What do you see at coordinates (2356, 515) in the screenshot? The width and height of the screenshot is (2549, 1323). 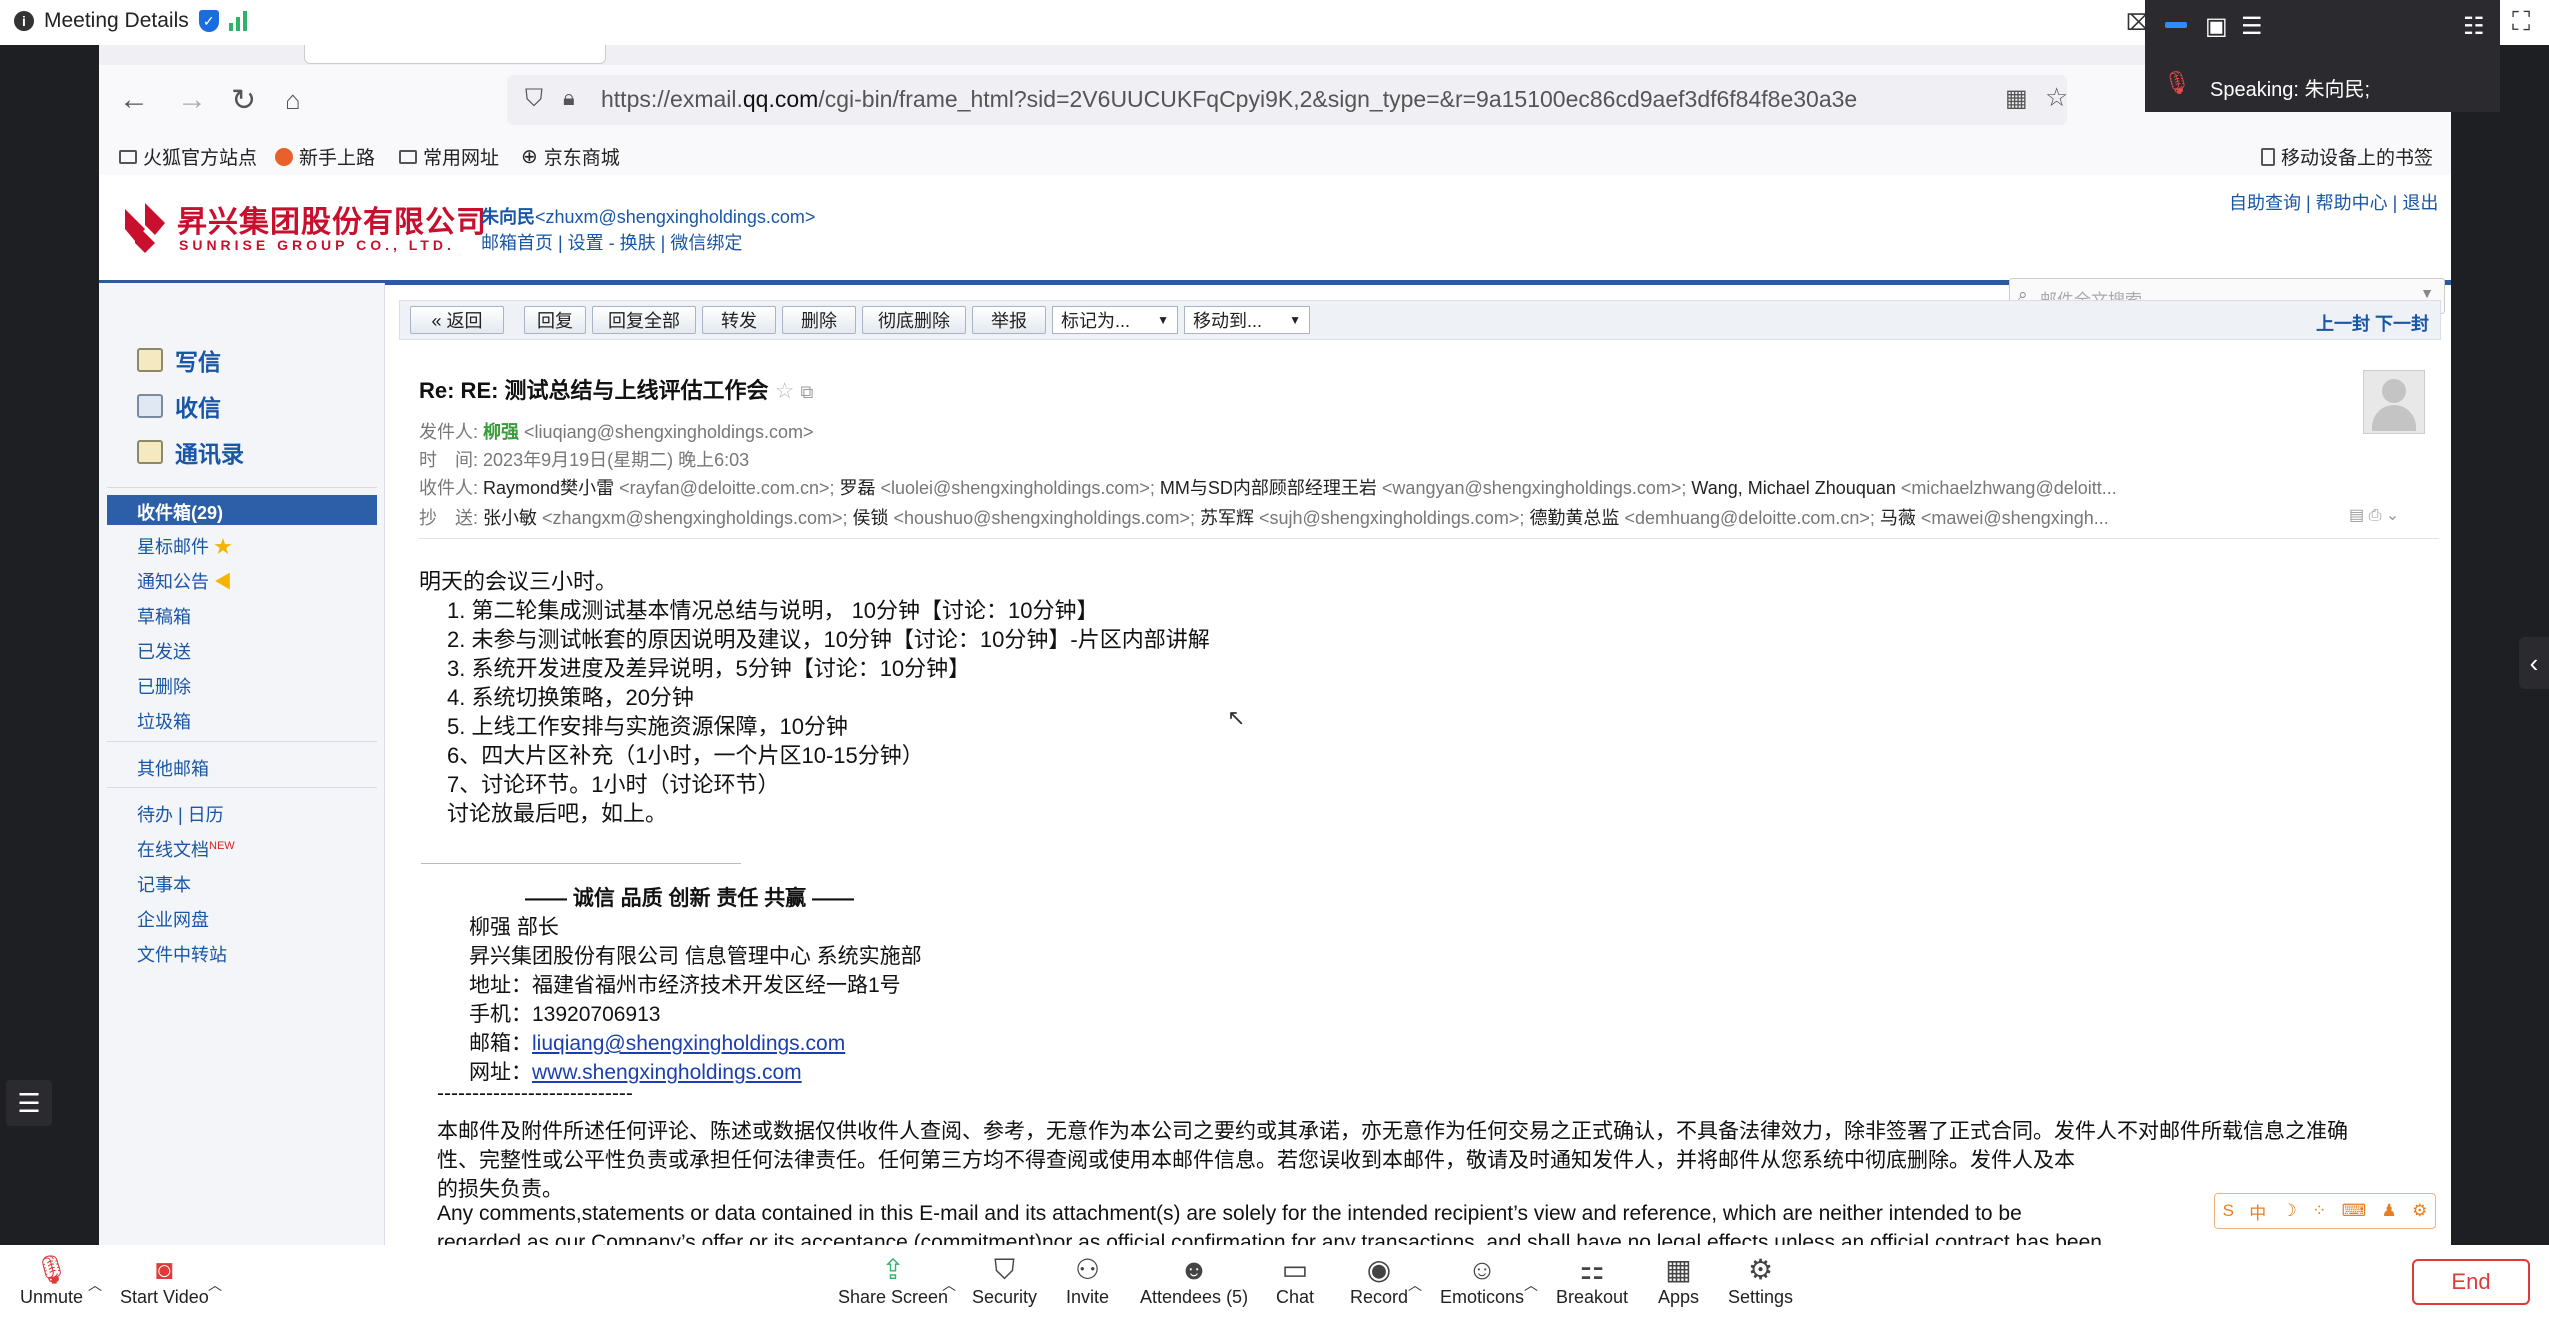 I see `note-icon: ▤` at bounding box center [2356, 515].